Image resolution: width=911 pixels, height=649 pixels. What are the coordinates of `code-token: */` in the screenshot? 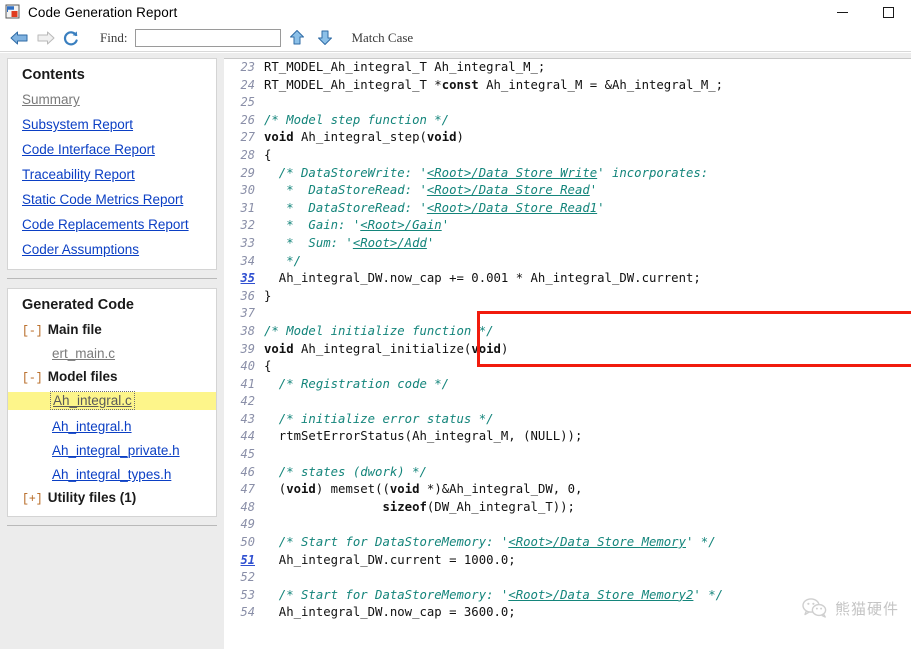 It's located at (283, 260).